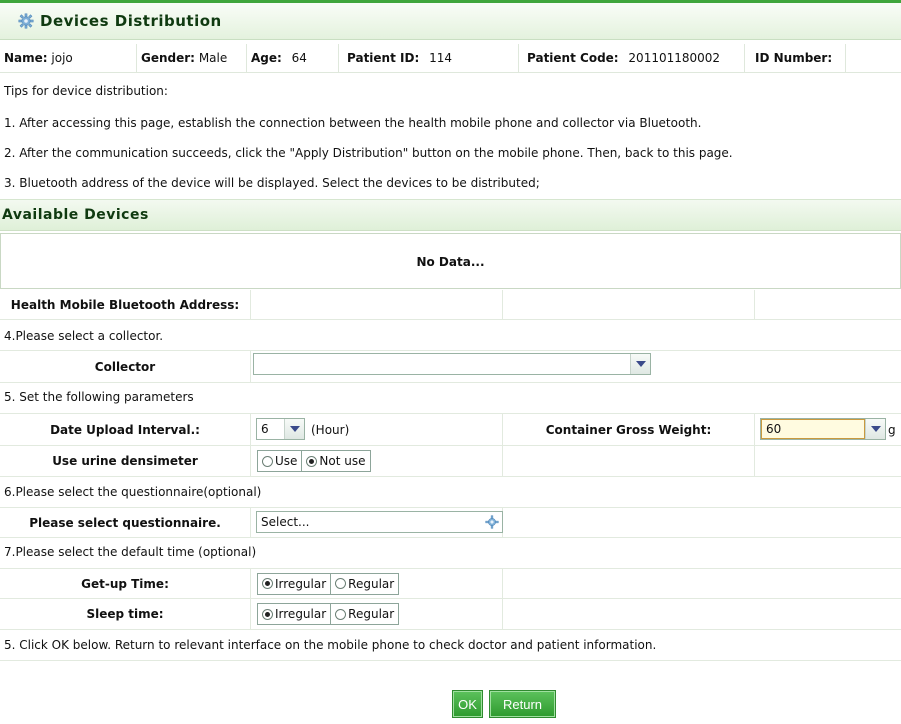  I want to click on parameters-step: 5. Set the following parameters, so click(99, 397).